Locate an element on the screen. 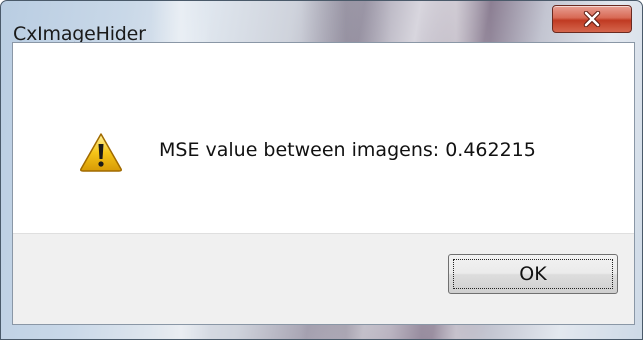  warning-icon is located at coordinates (101, 152).